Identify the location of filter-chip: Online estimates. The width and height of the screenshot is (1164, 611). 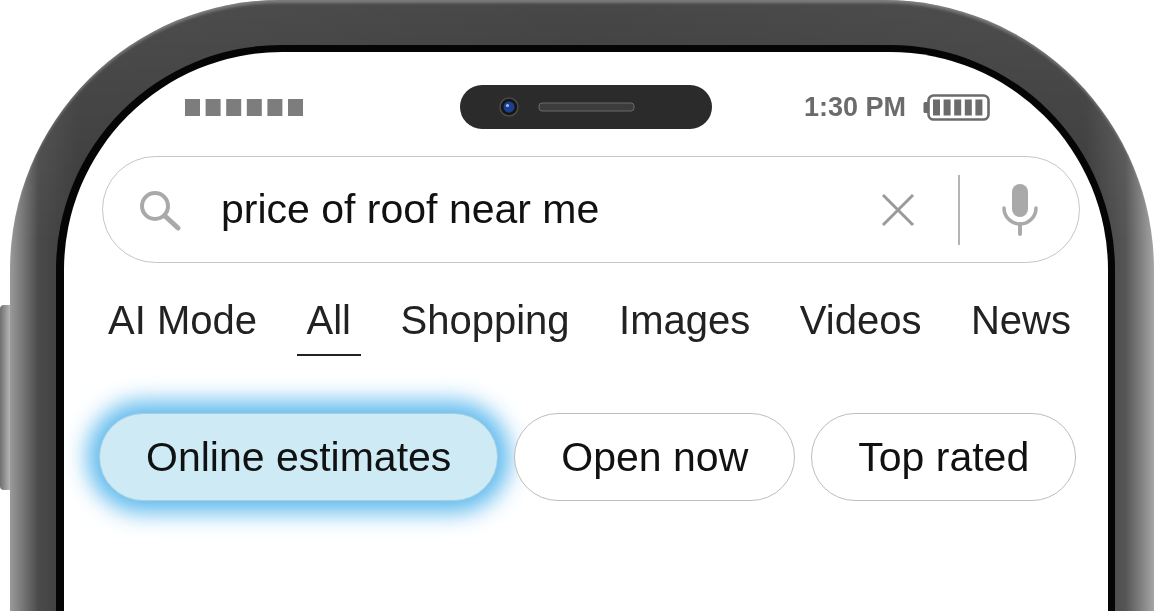
(299, 457).